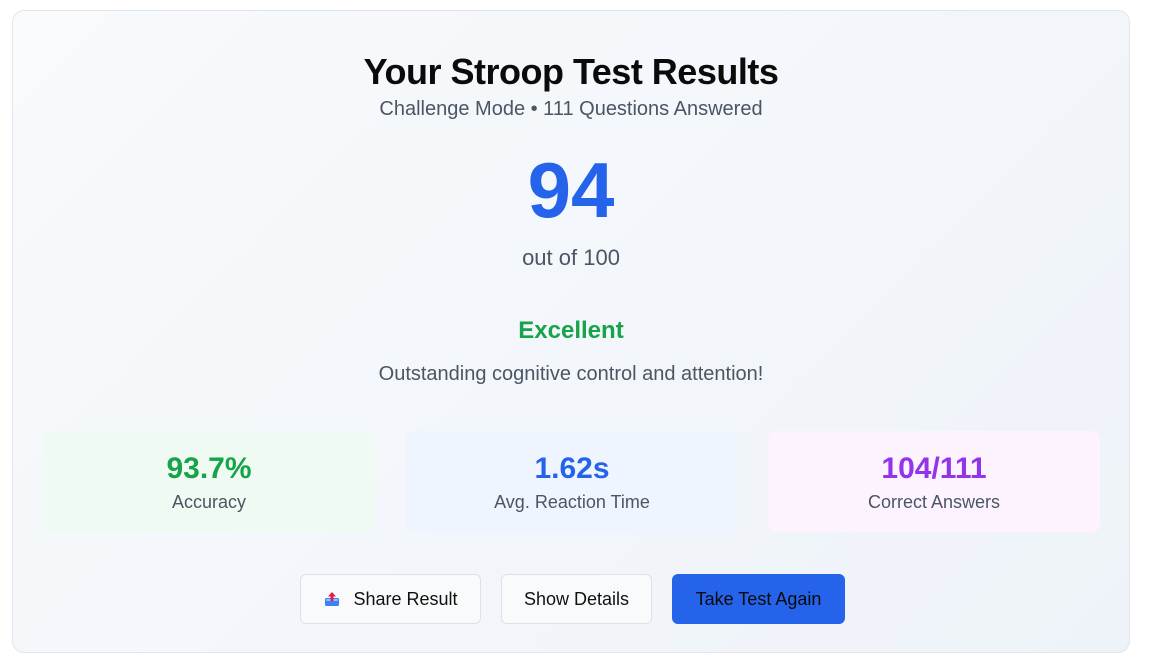 This screenshot has height=665, width=1150. I want to click on show-details-button: Show Details, so click(576, 599).